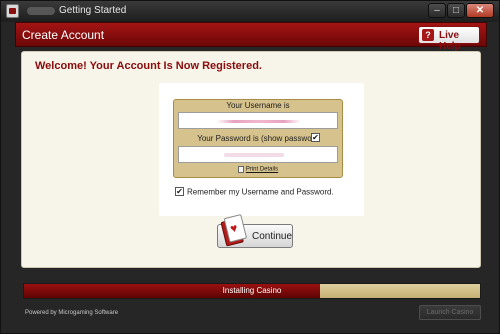  Describe the element at coordinates (93, 10) in the screenshot. I see `window-title: Getting Started` at that location.